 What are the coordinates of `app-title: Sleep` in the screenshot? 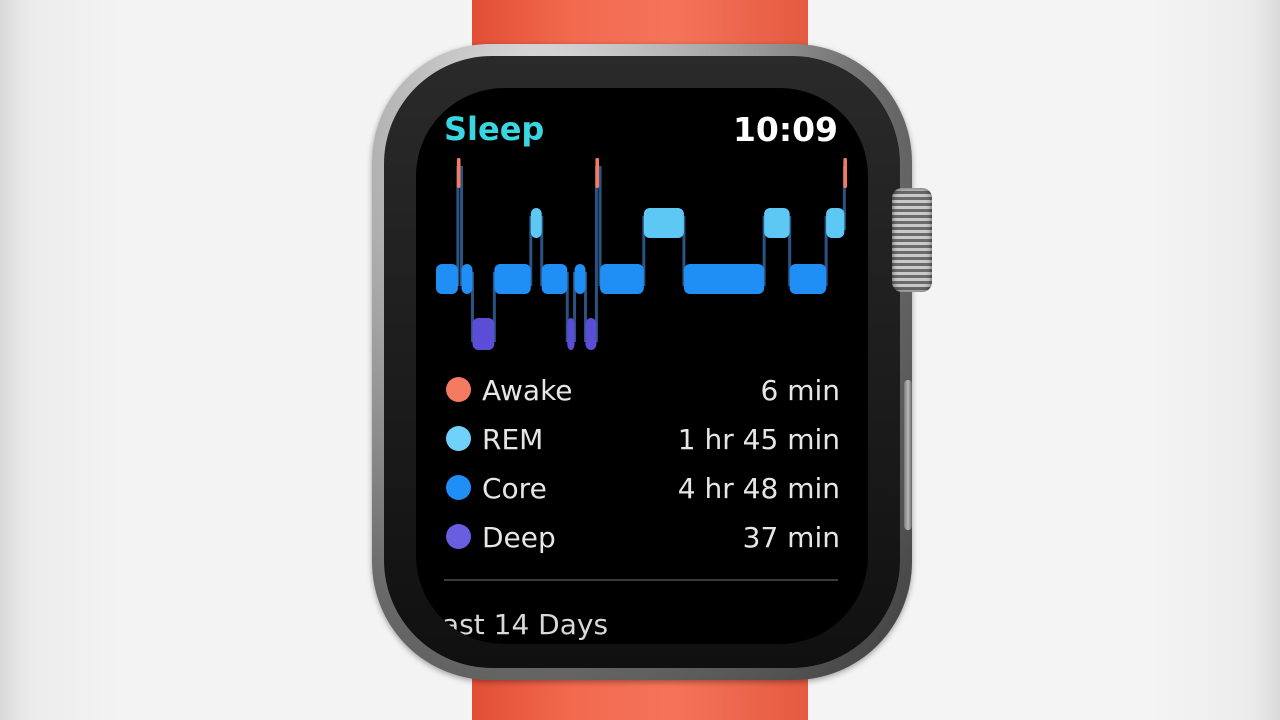 It's located at (494, 129).